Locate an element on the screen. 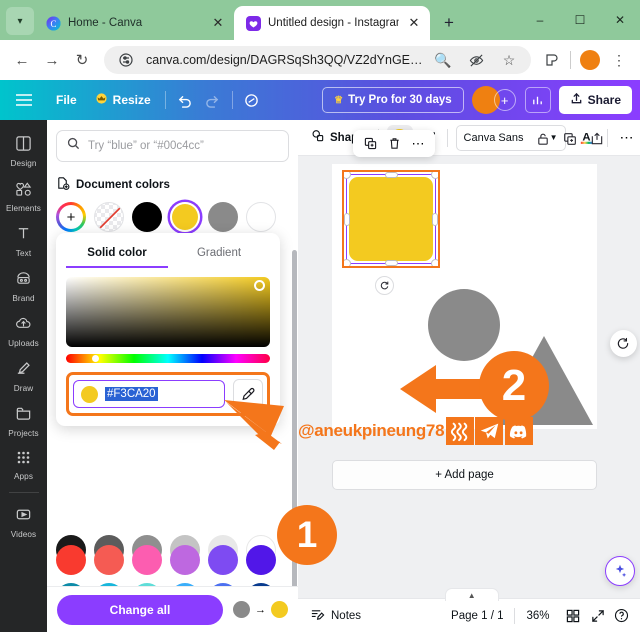  back-icon: ← is located at coordinates (22, 60).